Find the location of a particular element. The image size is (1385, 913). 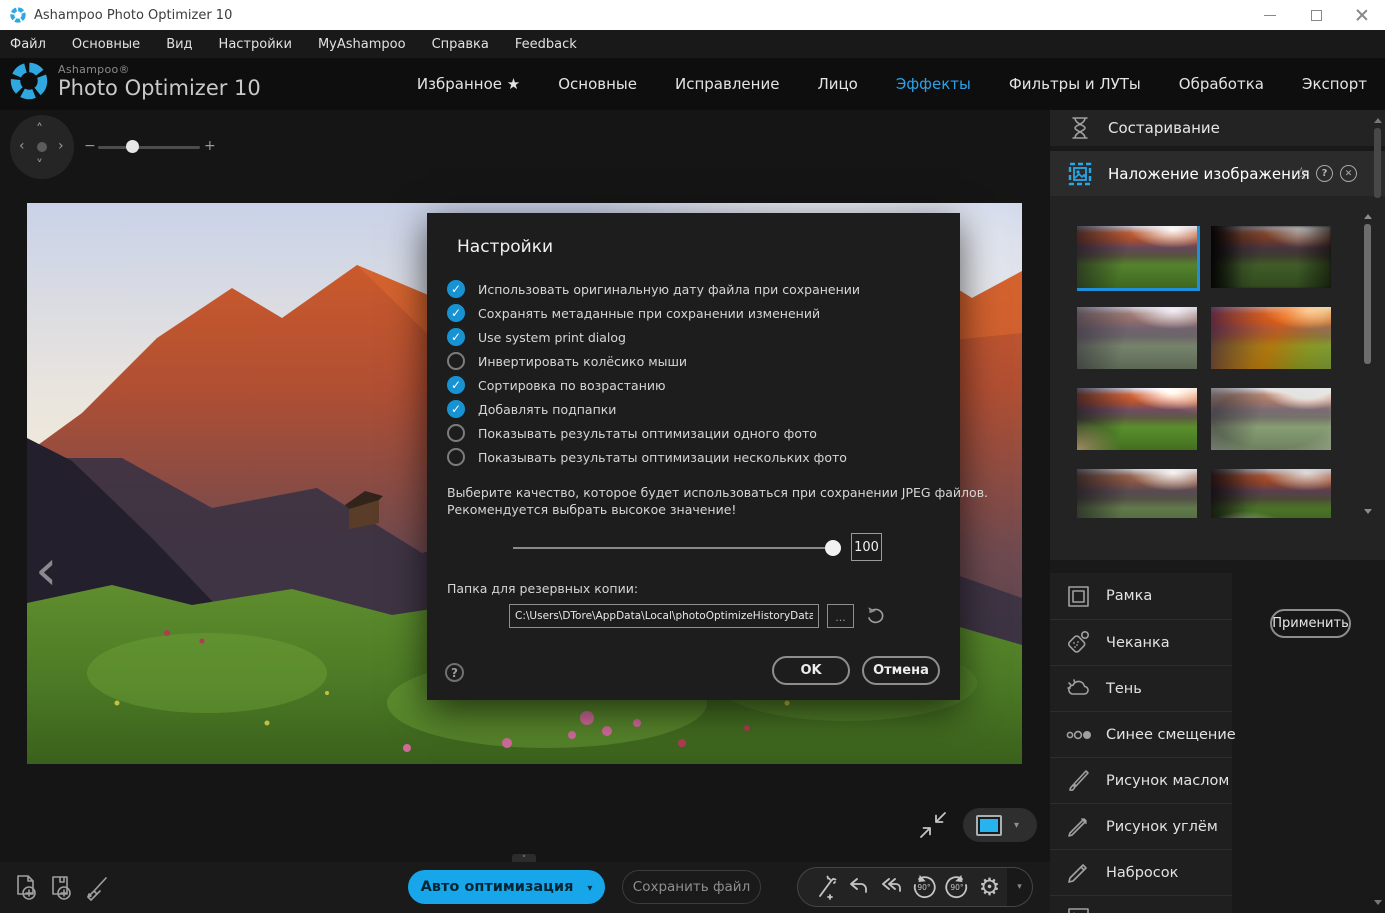

effect-item-emboss: Чеканка is located at coordinates (1141, 642).